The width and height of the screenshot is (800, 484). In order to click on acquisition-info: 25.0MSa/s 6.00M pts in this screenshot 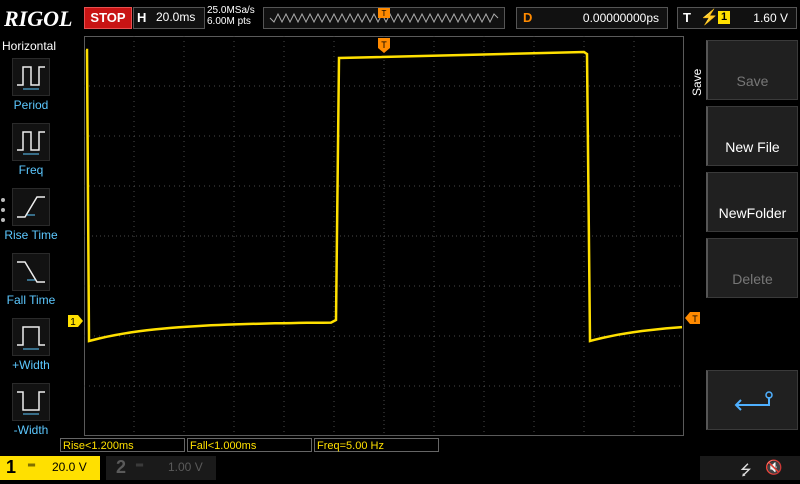, I will do `click(231, 16)`.